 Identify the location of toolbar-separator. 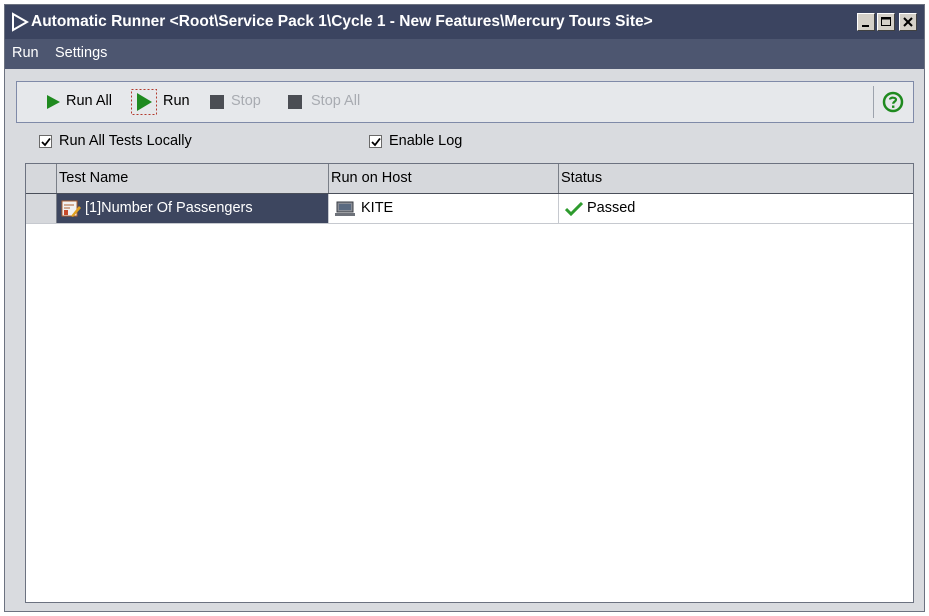
(873, 102).